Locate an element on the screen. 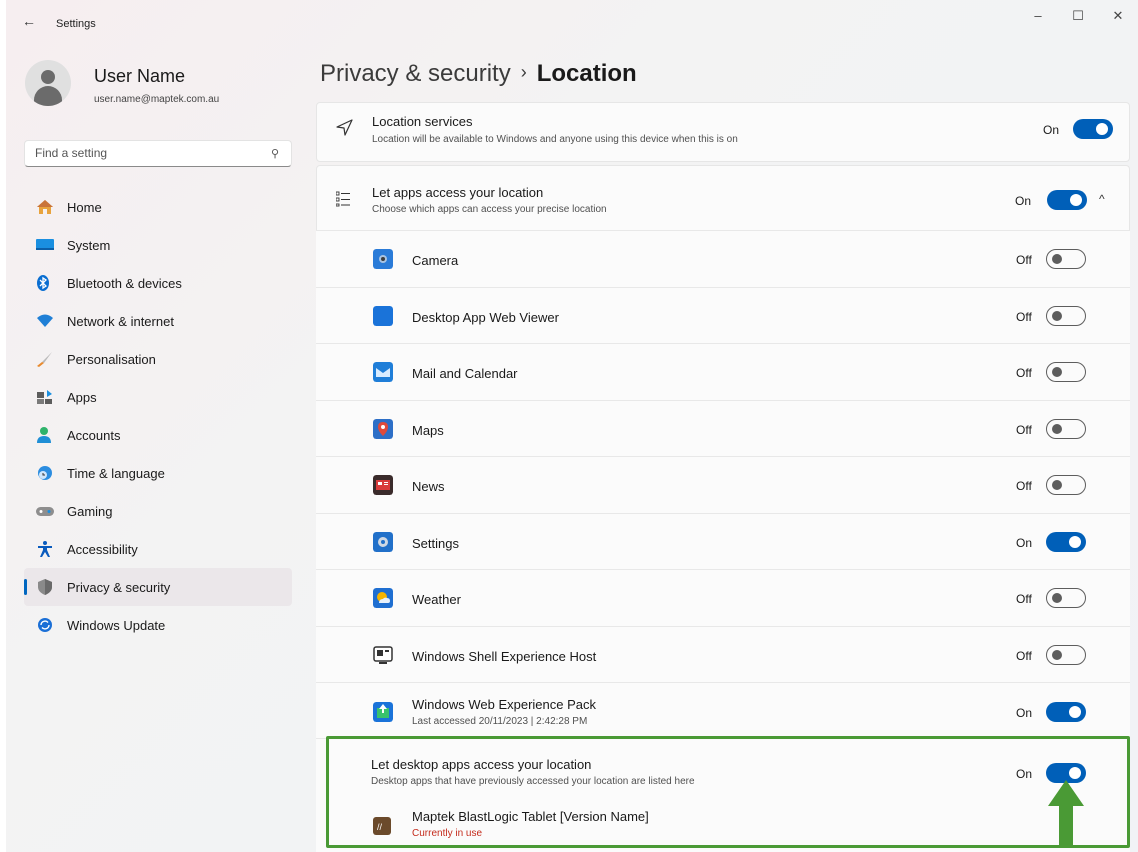 The image size is (1138, 852). sidebar-item-home: Home is located at coordinates (158, 207).